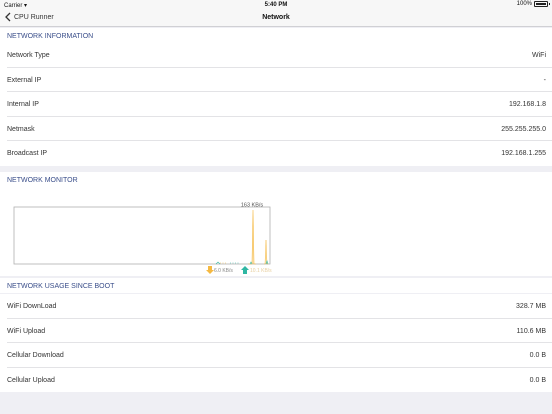  What do you see at coordinates (276, 80) in the screenshot?
I see `table-row: External IP -` at bounding box center [276, 80].